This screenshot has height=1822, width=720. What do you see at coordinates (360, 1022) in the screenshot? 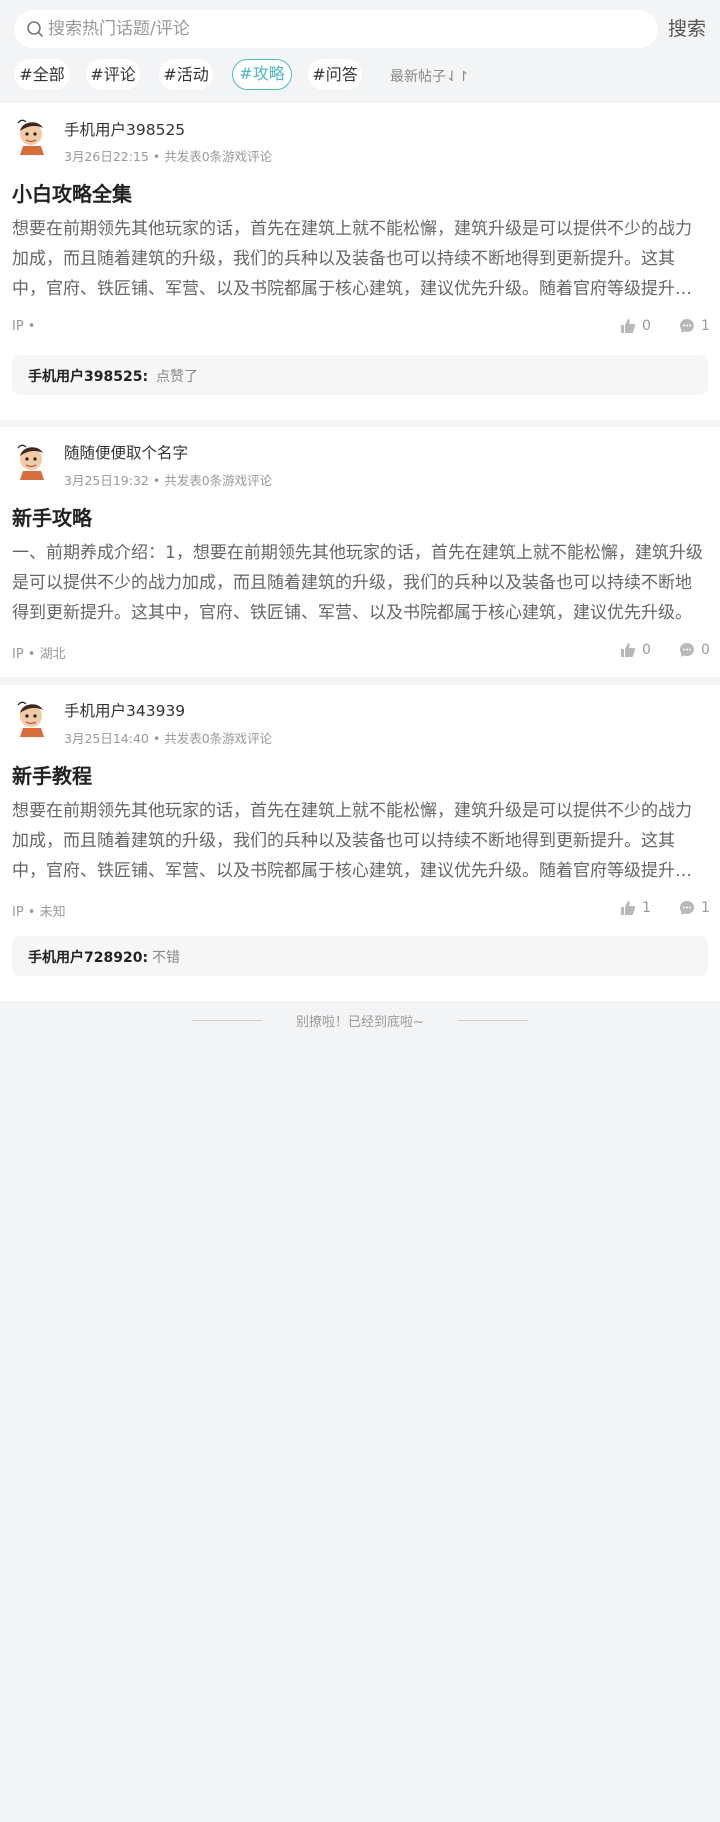
I see `end-of-list-text: 别撩啦！已经到底啦~` at bounding box center [360, 1022].